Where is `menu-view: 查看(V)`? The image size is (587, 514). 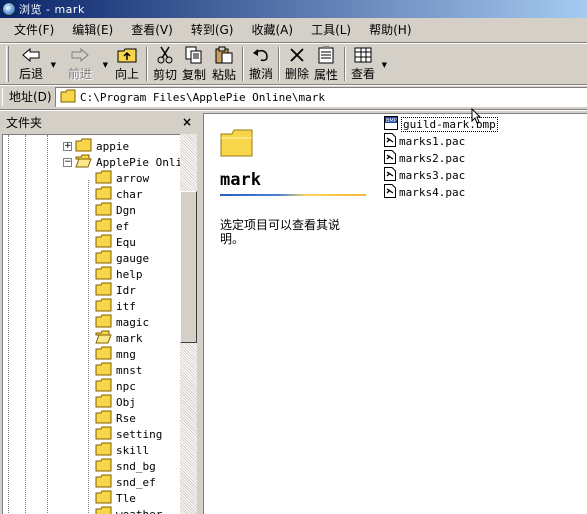
menu-view: 查看(V) is located at coordinates (152, 30).